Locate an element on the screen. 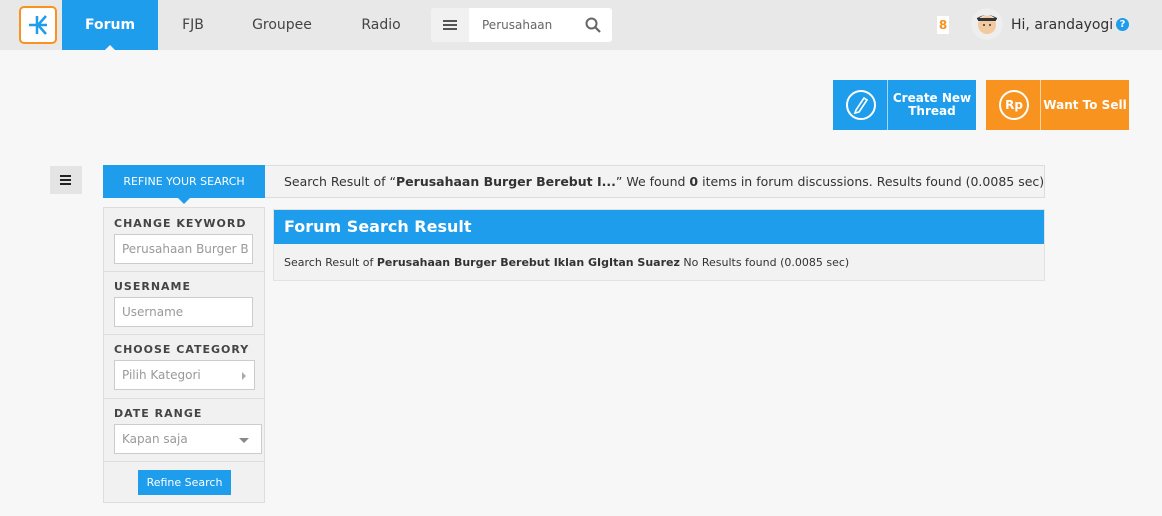  nav-forum: Forum is located at coordinates (110, 25).